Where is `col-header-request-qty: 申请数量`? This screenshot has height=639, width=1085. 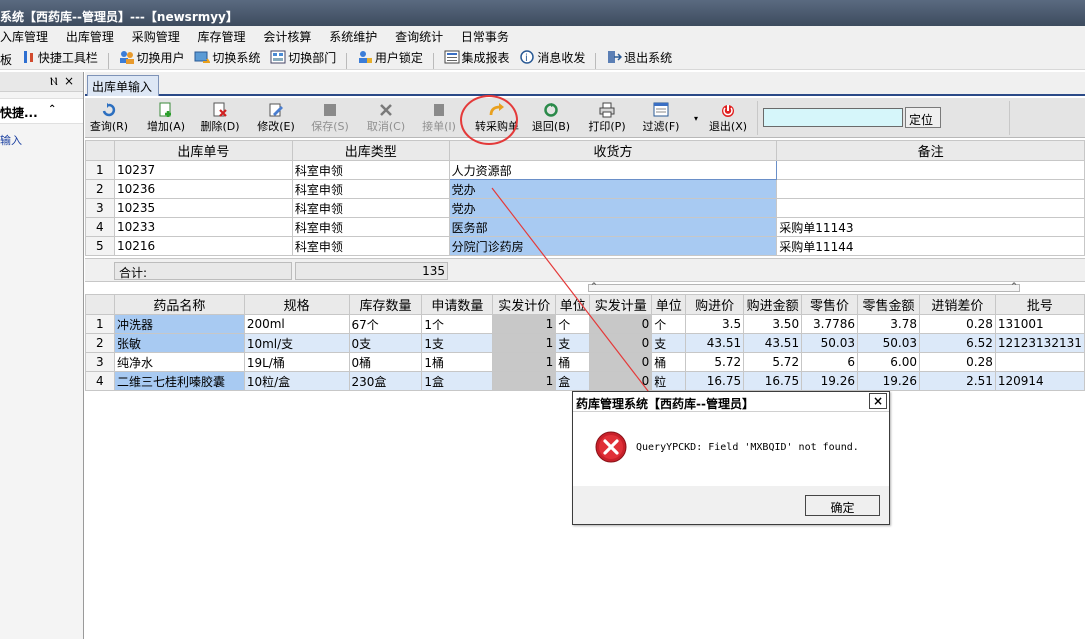 col-header-request-qty: 申请数量 is located at coordinates (457, 304).